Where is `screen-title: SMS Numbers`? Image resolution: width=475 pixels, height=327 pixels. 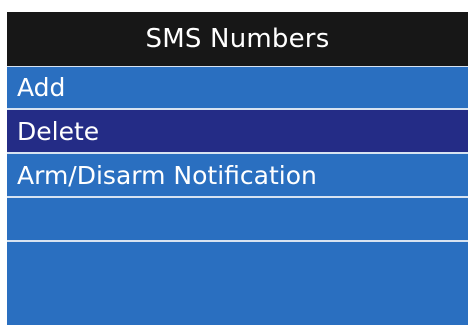 screen-title: SMS Numbers is located at coordinates (237, 39).